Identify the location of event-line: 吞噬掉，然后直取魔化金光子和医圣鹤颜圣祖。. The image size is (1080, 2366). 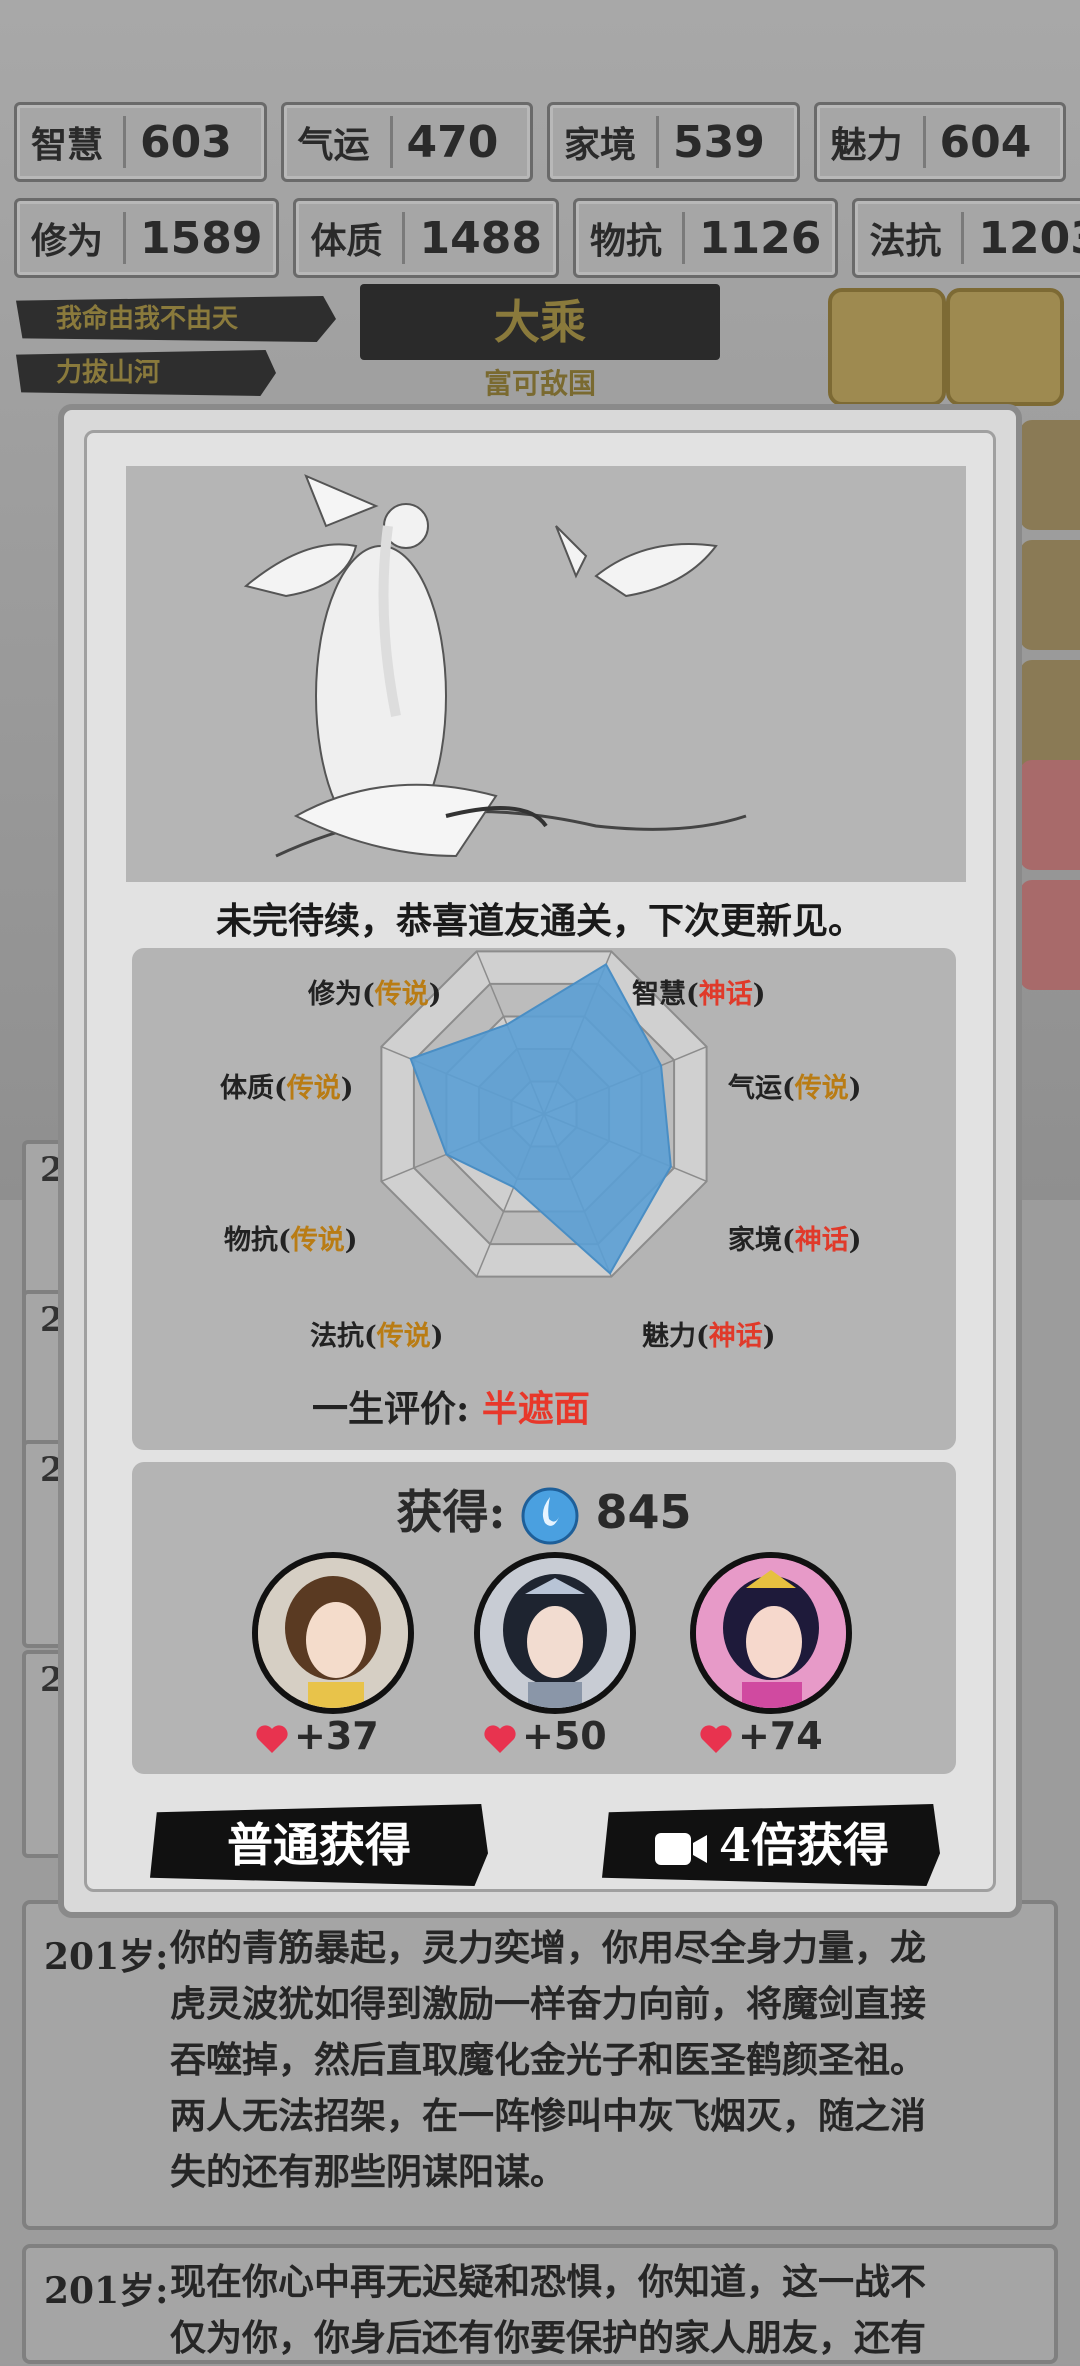
(548, 2060).